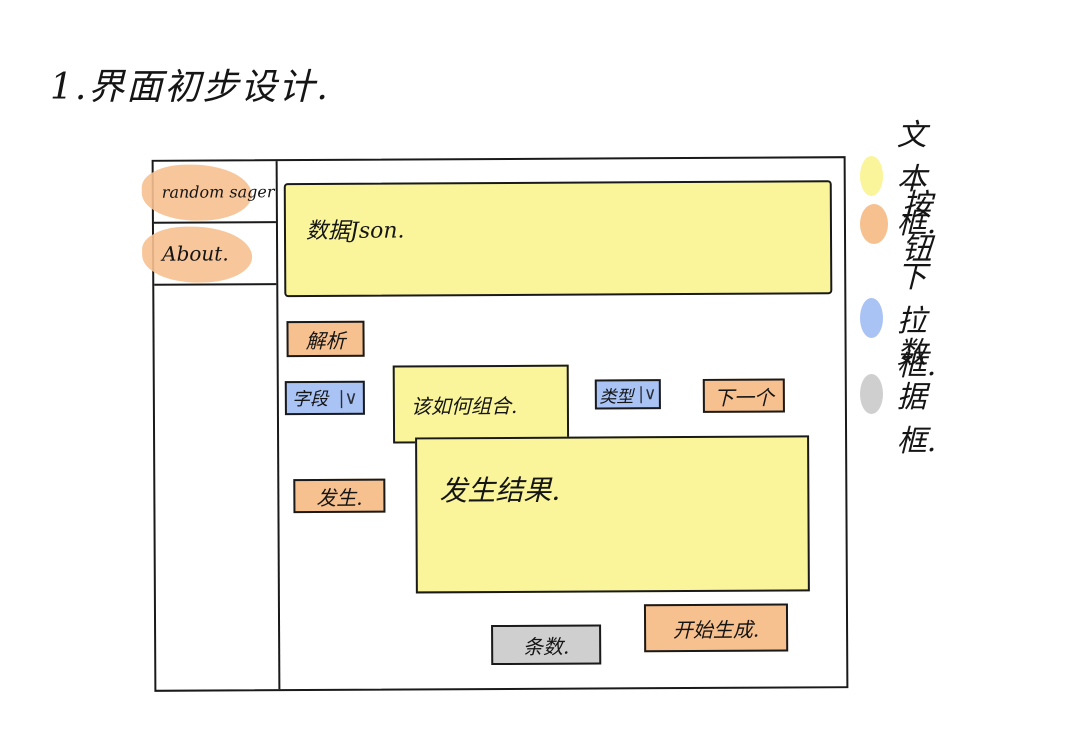 The height and width of the screenshot is (754, 1079). Describe the element at coordinates (339, 496) in the screenshot. I see `generate-button: 发生.` at that location.